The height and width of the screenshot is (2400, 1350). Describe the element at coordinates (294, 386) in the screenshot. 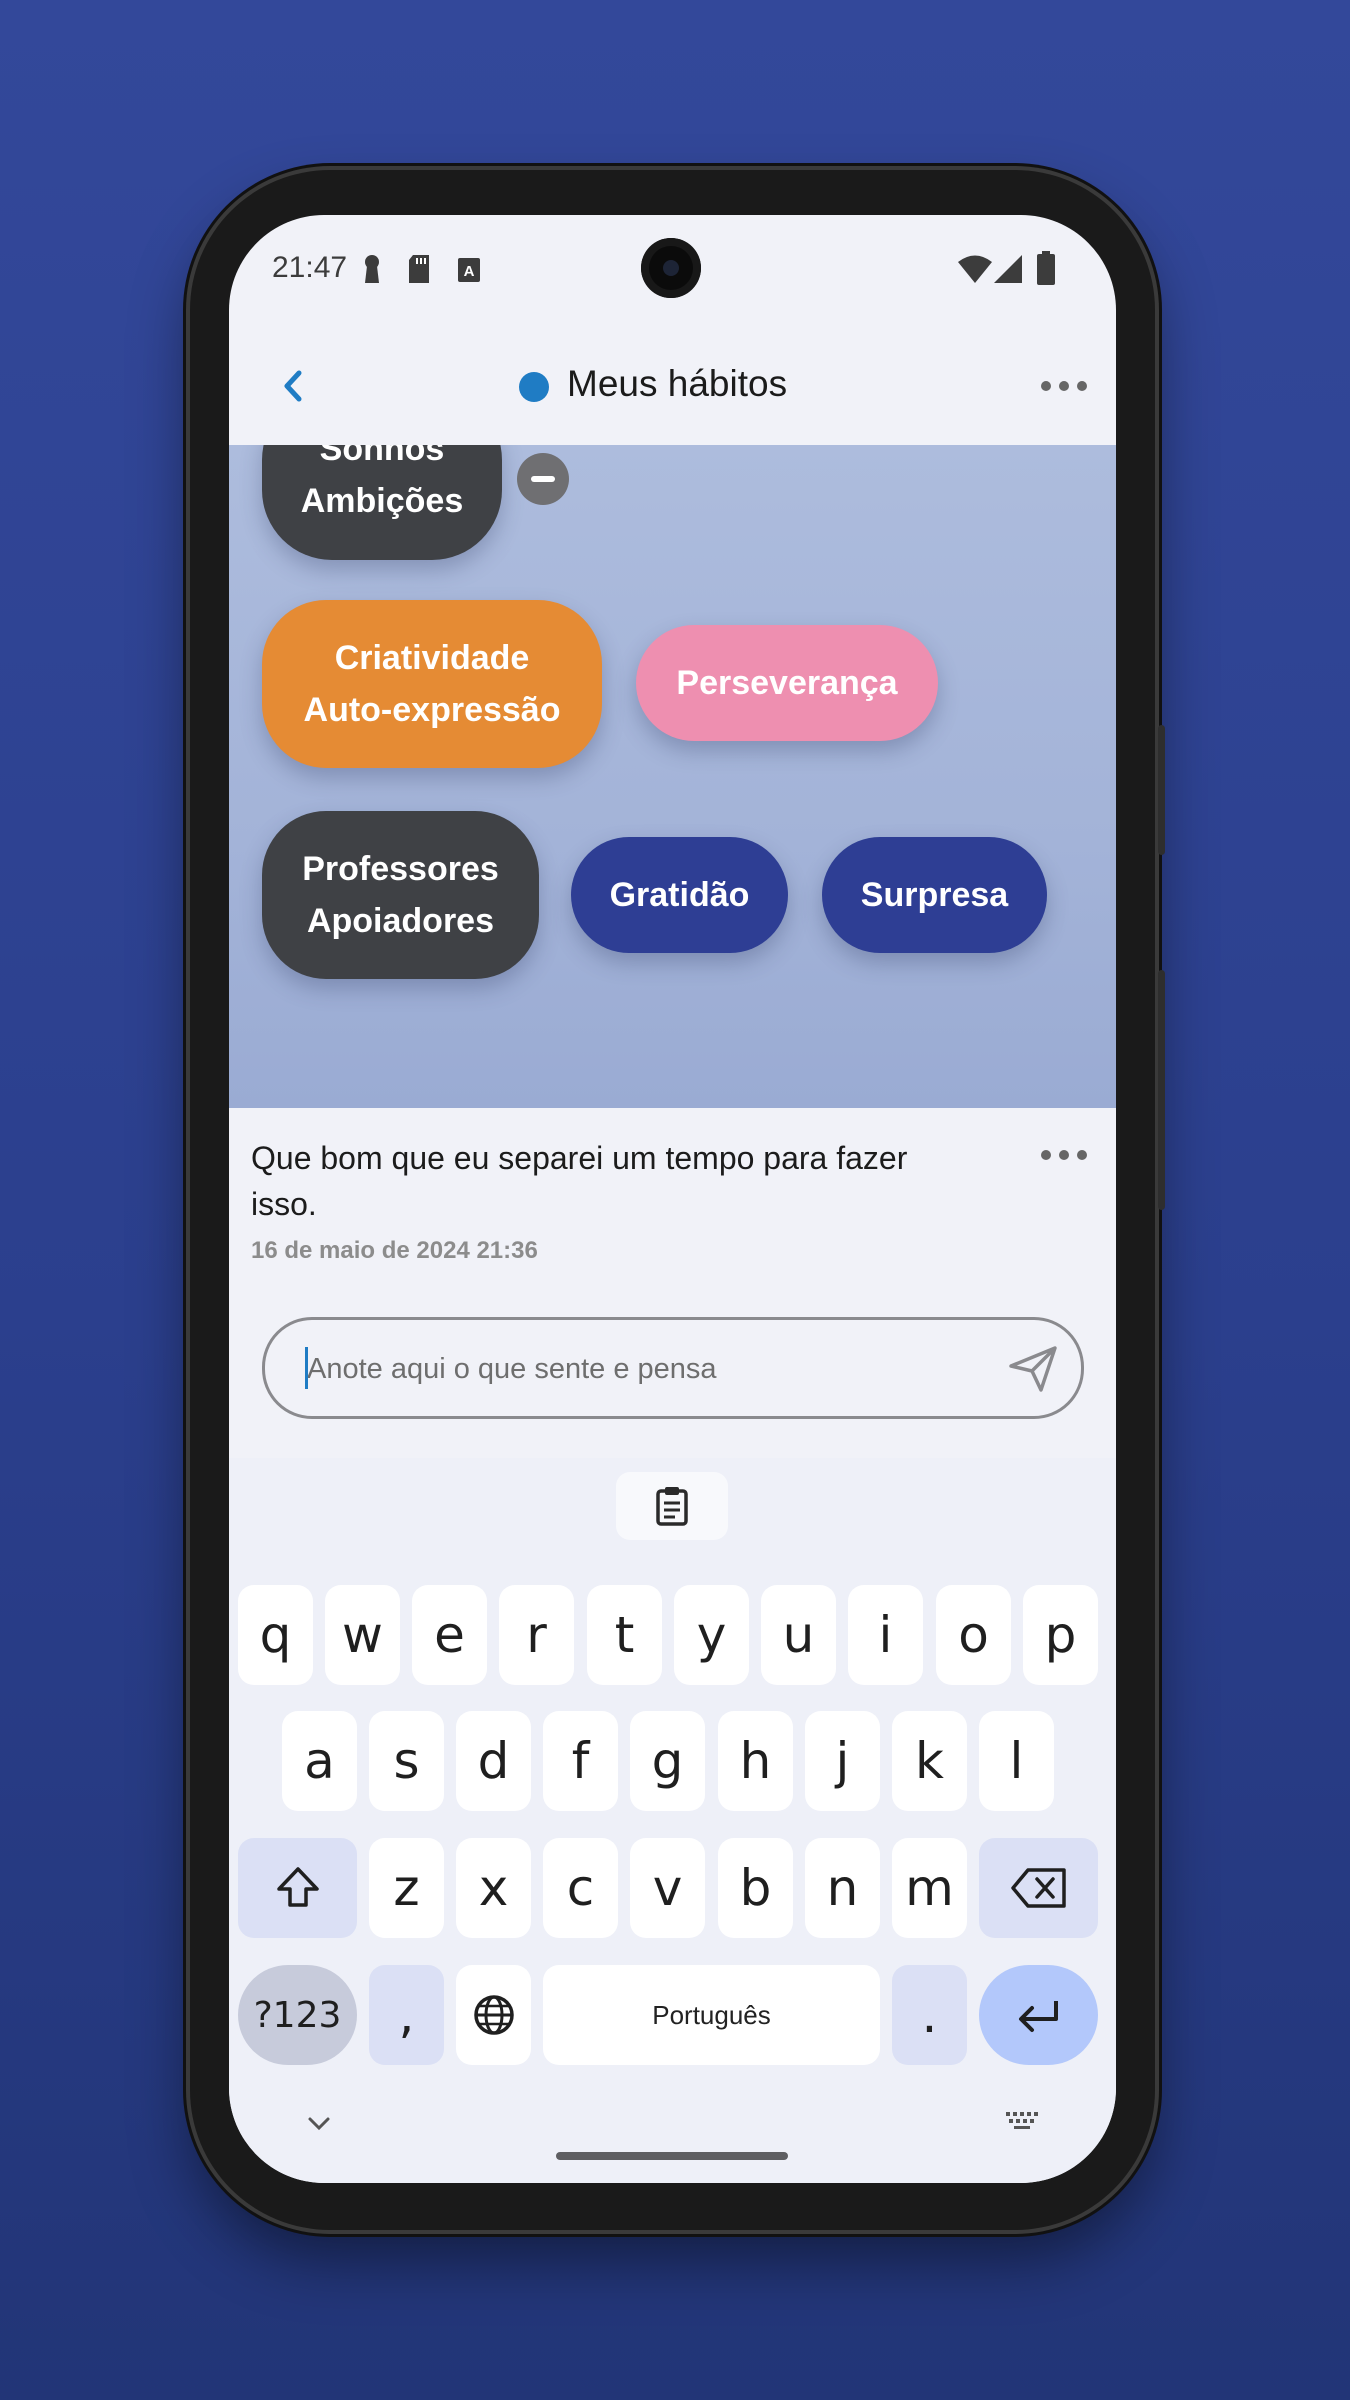

I see `back-arrow-icon` at that location.